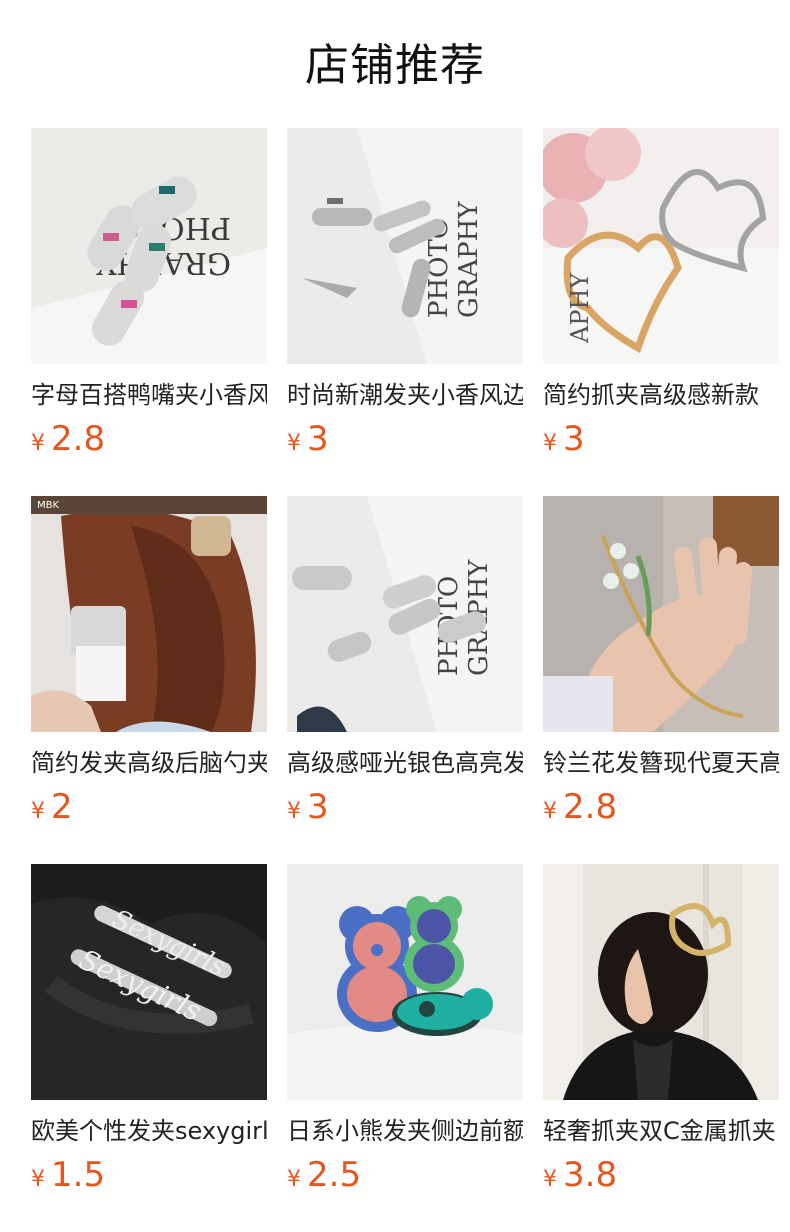  I want to click on product-price: ¥2, so click(149, 807).